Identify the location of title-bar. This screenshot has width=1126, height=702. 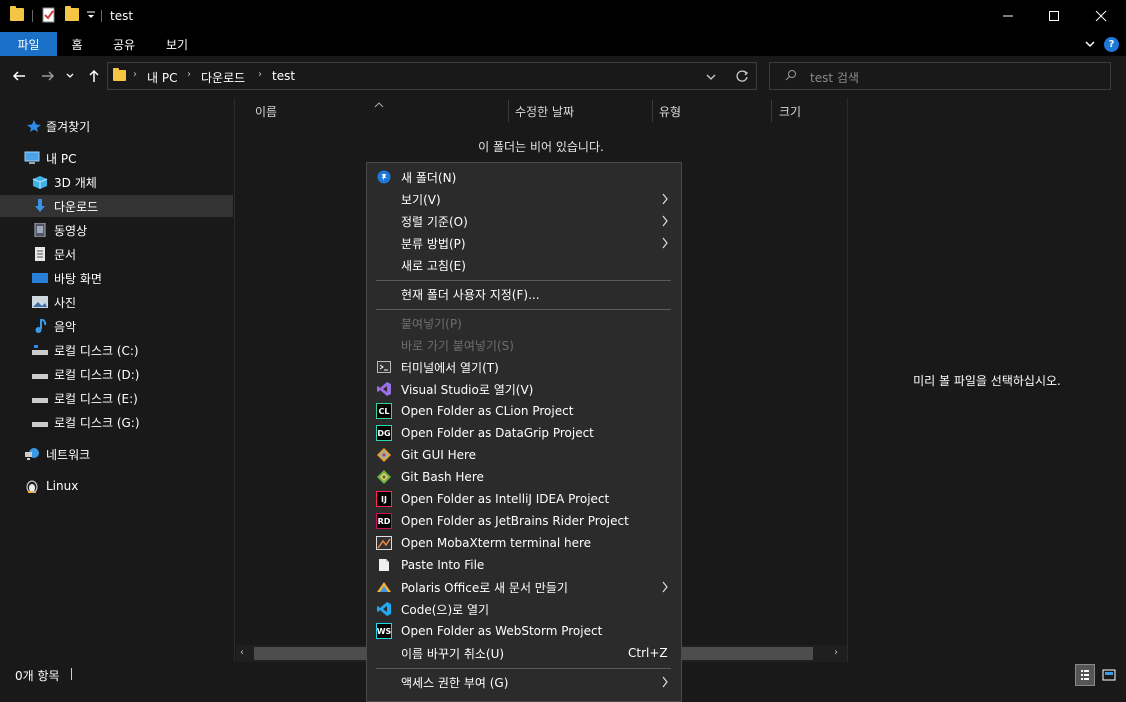
(563, 16).